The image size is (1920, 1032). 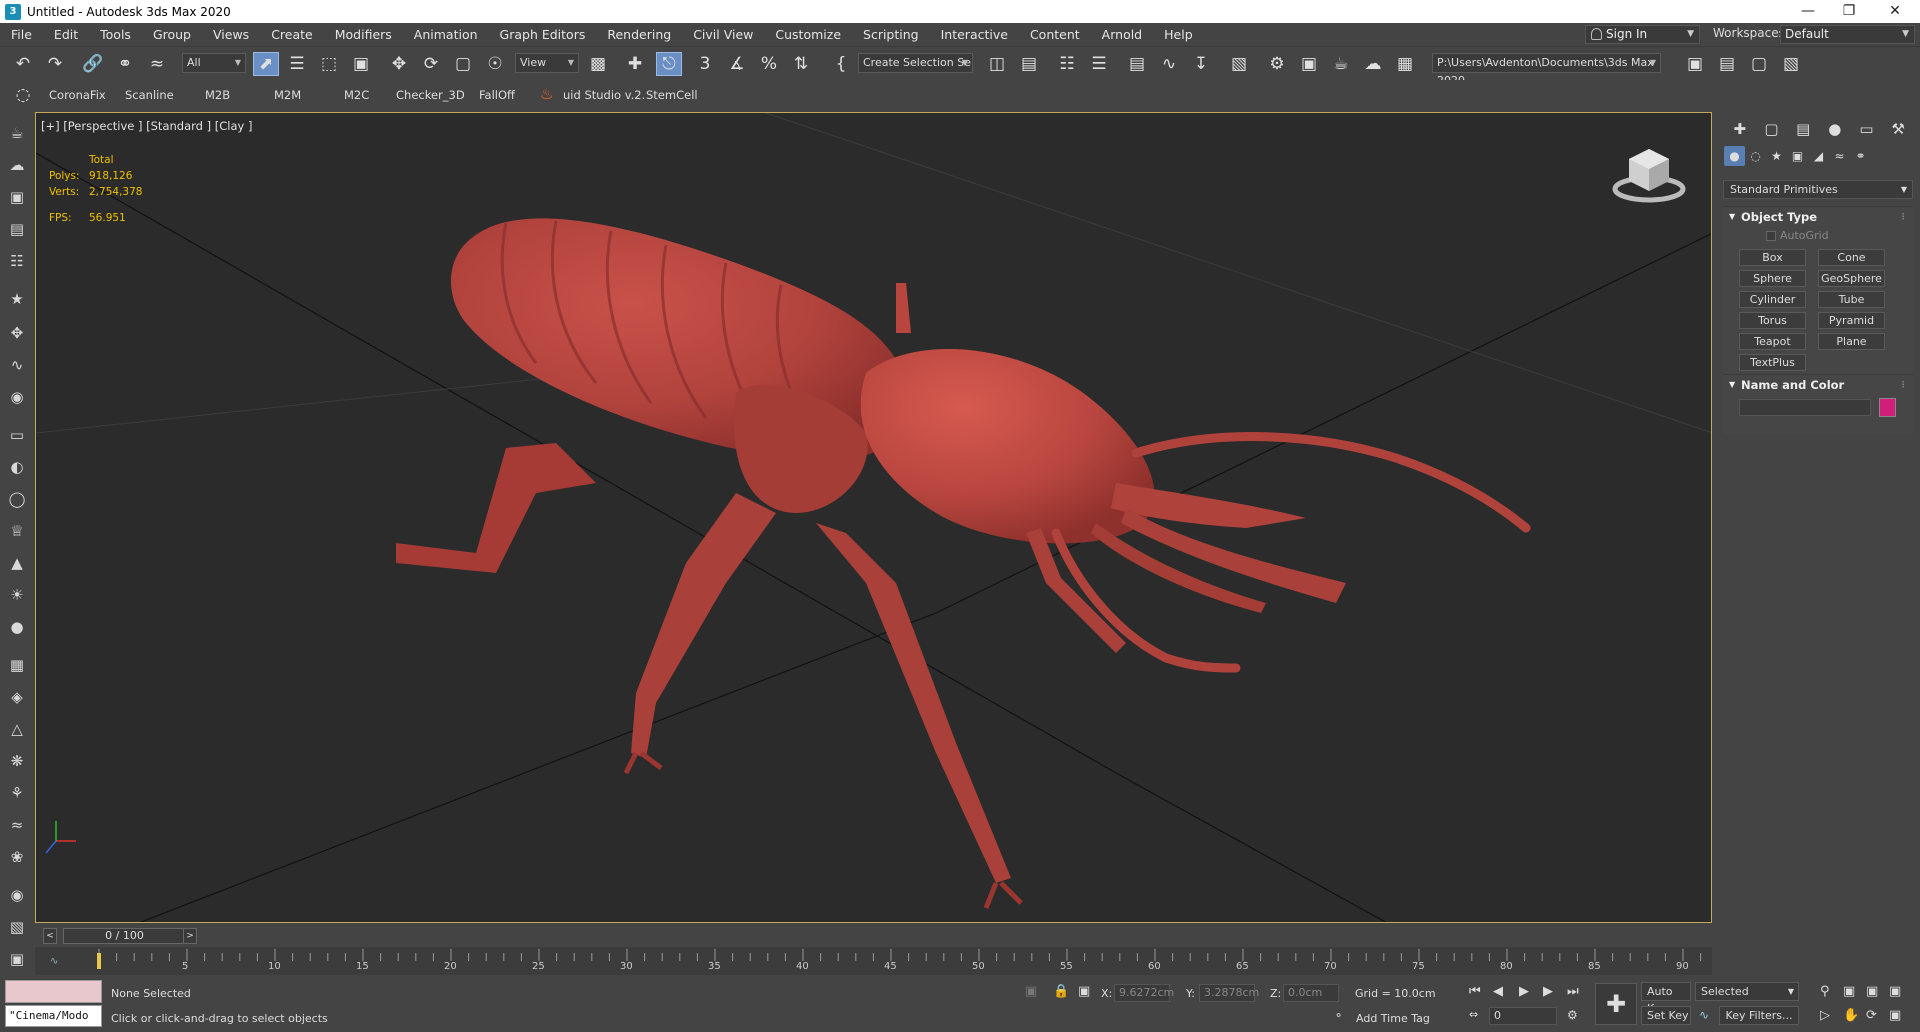 What do you see at coordinates (17, 467) in the screenshot?
I see `dome-icon: ◐` at bounding box center [17, 467].